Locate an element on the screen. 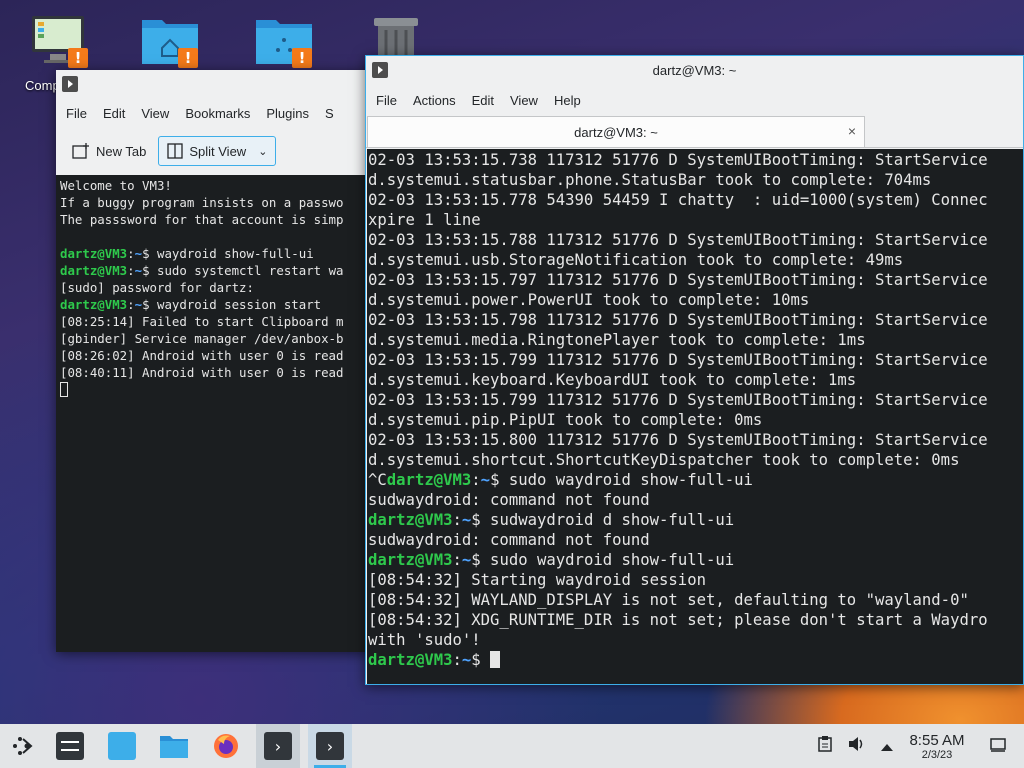  file-manager-button is located at coordinates (174, 746).